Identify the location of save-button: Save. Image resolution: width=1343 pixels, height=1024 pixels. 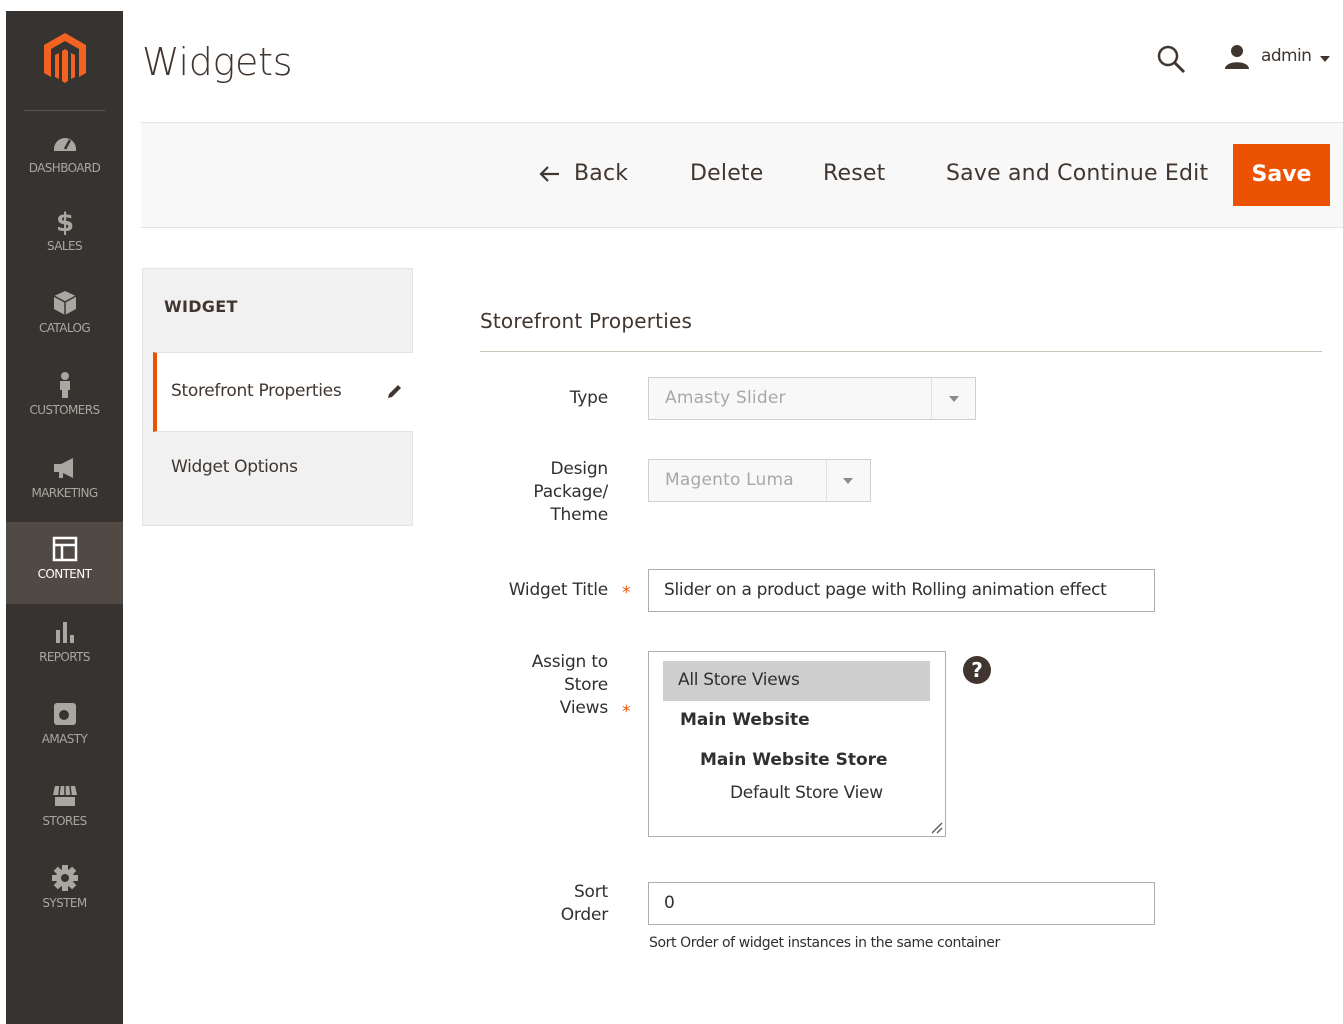
(1281, 175).